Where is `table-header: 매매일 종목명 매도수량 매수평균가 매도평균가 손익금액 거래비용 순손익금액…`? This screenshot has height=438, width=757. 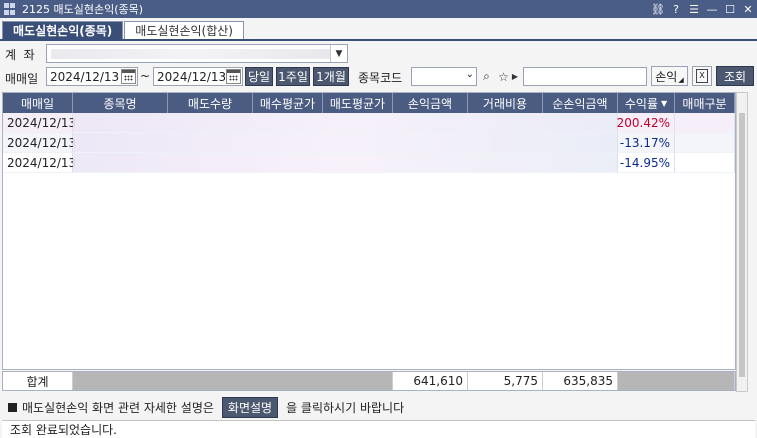 table-header: 매매일 종목명 매도수량 매수평균가 매도평균가 손익금액 거래비용 순손익금액… is located at coordinates (369, 103).